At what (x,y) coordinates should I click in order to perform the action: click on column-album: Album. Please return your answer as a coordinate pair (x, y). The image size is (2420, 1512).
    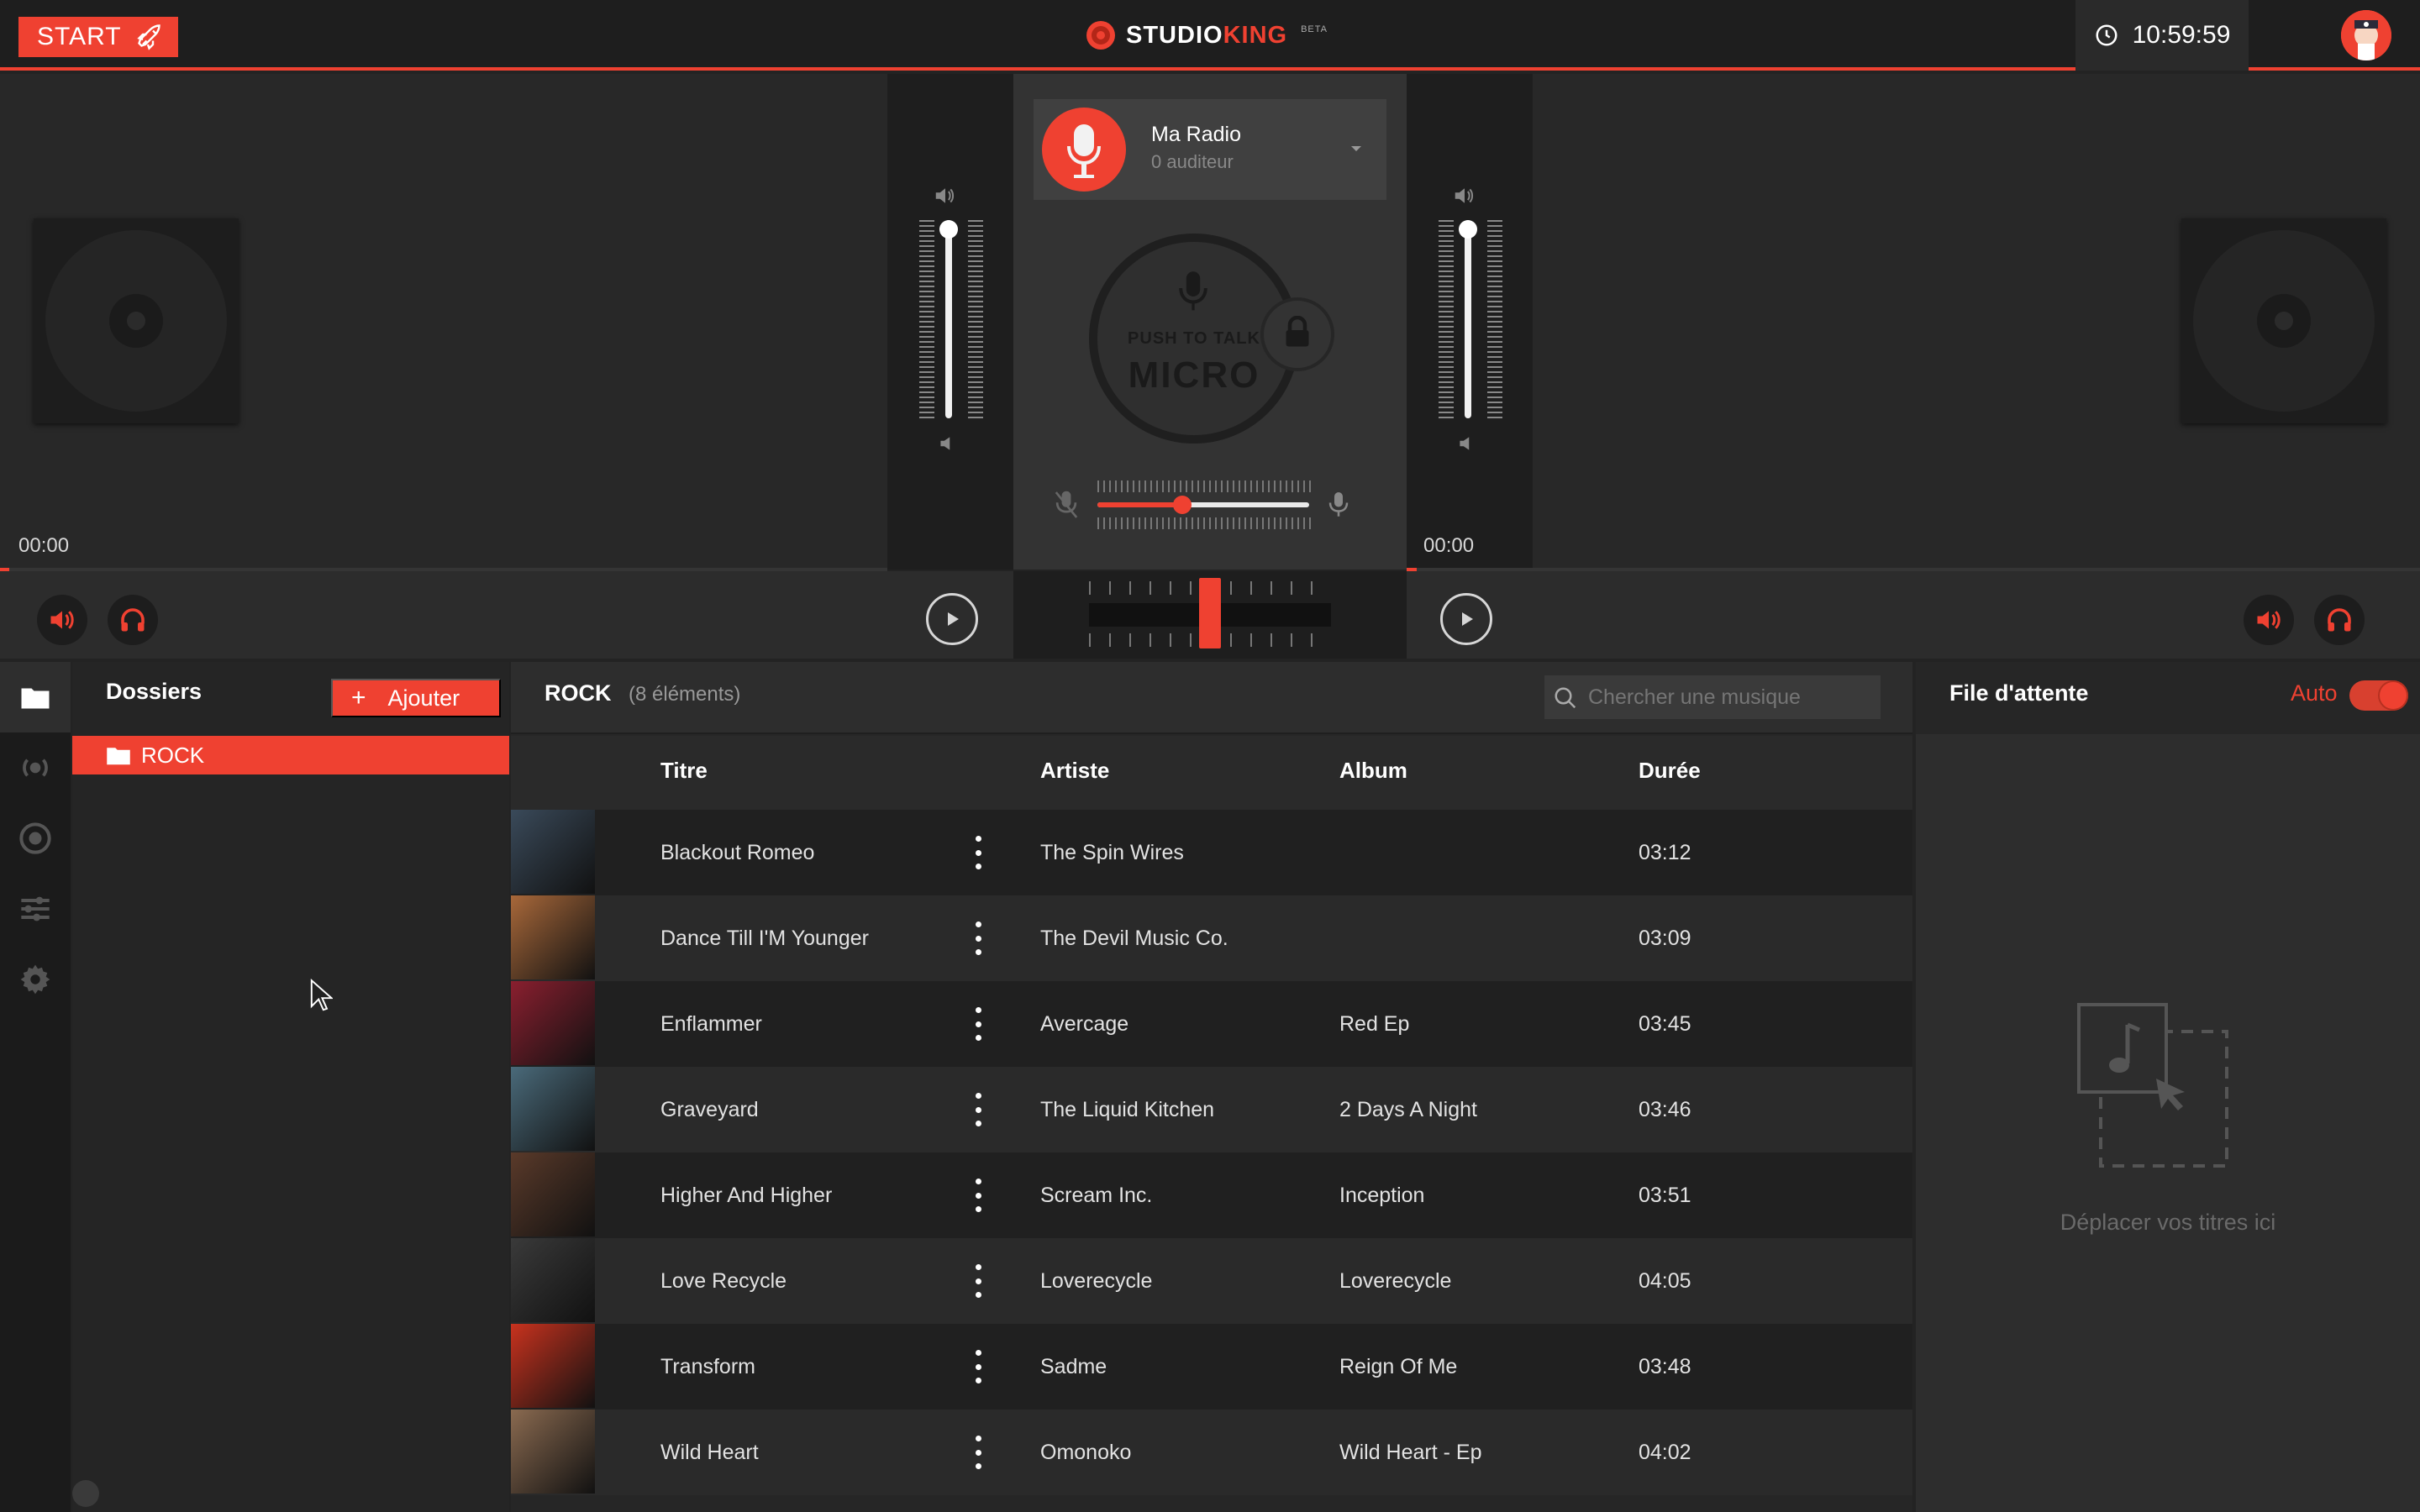
    Looking at the image, I should click on (1373, 771).